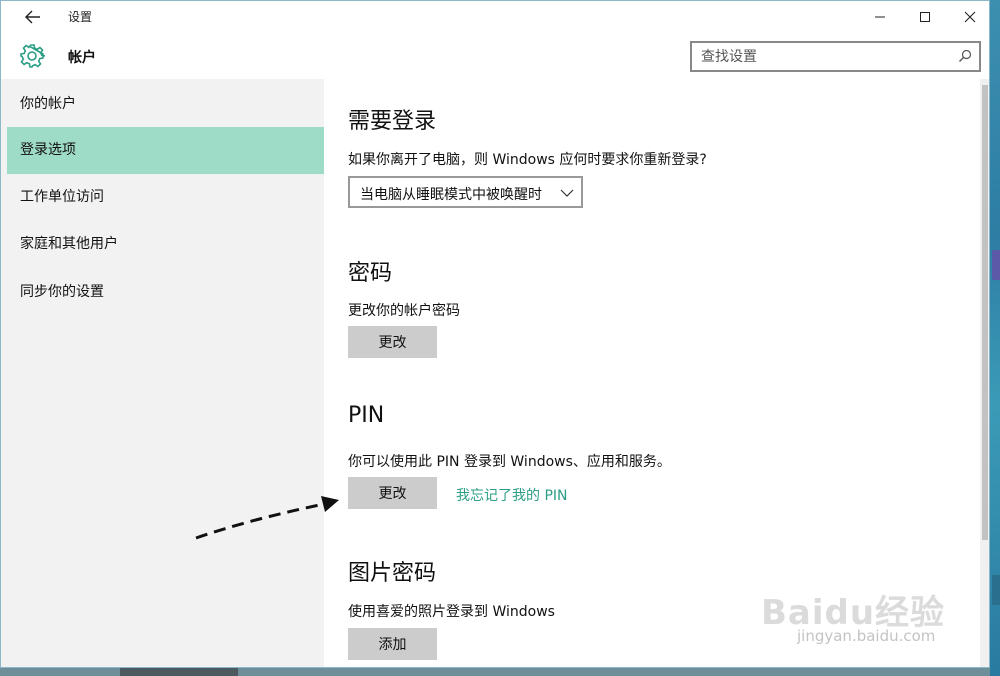 This screenshot has height=676, width=1000. What do you see at coordinates (267, 518) in the screenshot?
I see `annotation-arrow-icon` at bounding box center [267, 518].